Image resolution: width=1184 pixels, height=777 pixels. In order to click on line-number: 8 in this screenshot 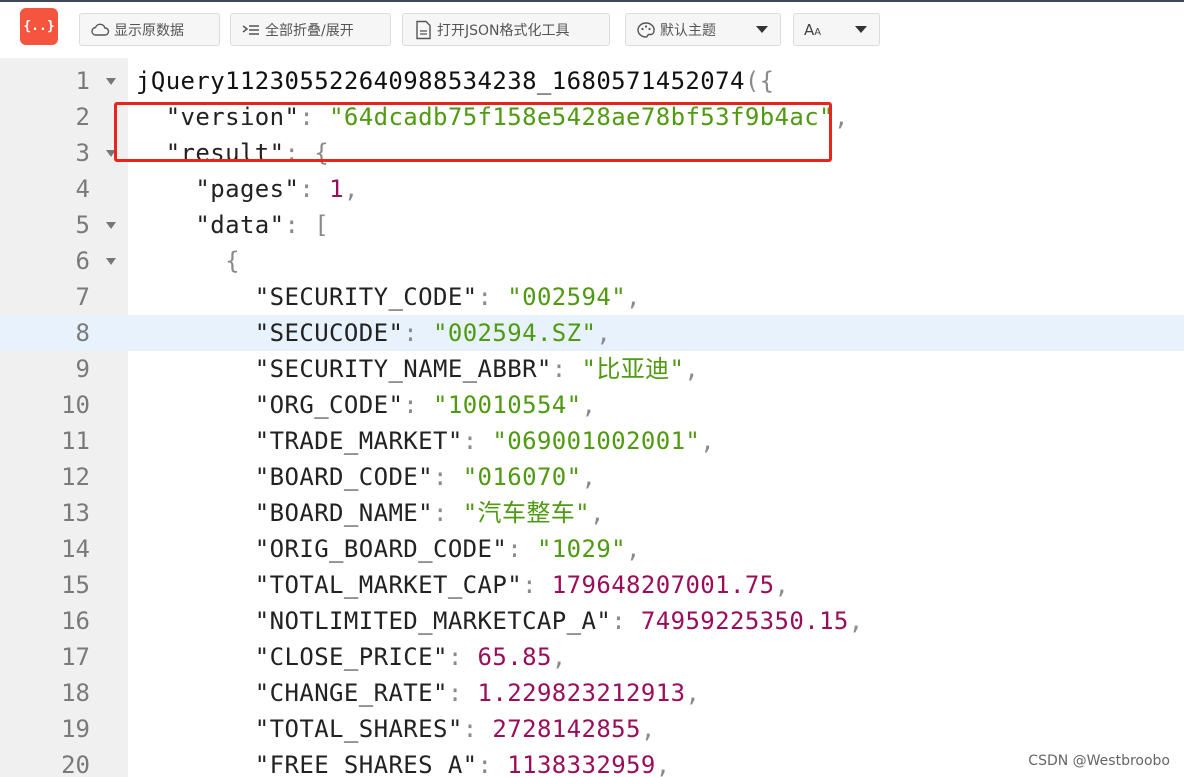, I will do `click(82, 333)`.